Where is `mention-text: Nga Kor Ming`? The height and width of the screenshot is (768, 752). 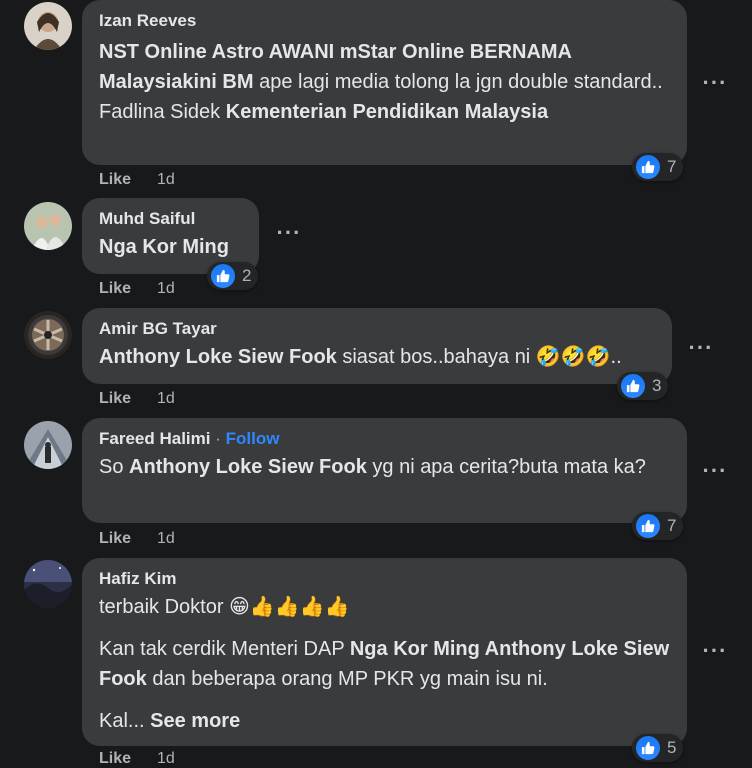 mention-text: Nga Kor Ming is located at coordinates (164, 247).